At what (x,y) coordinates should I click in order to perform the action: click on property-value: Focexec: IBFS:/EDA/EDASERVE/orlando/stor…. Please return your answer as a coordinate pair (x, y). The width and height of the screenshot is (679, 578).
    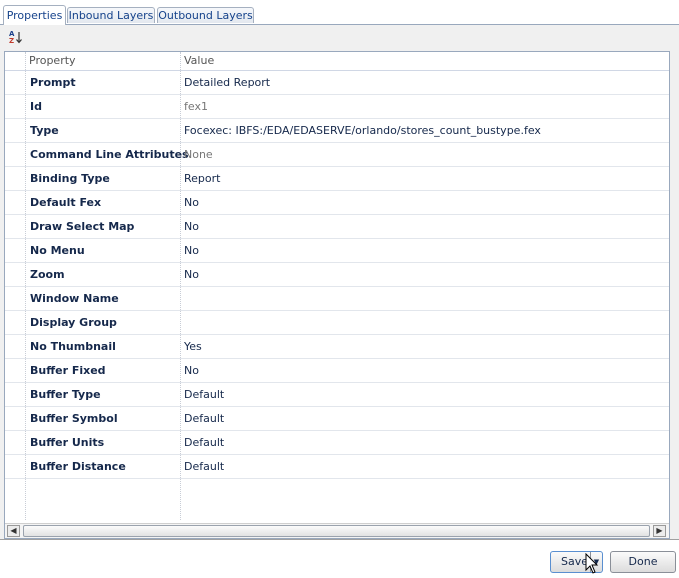
    Looking at the image, I should click on (362, 130).